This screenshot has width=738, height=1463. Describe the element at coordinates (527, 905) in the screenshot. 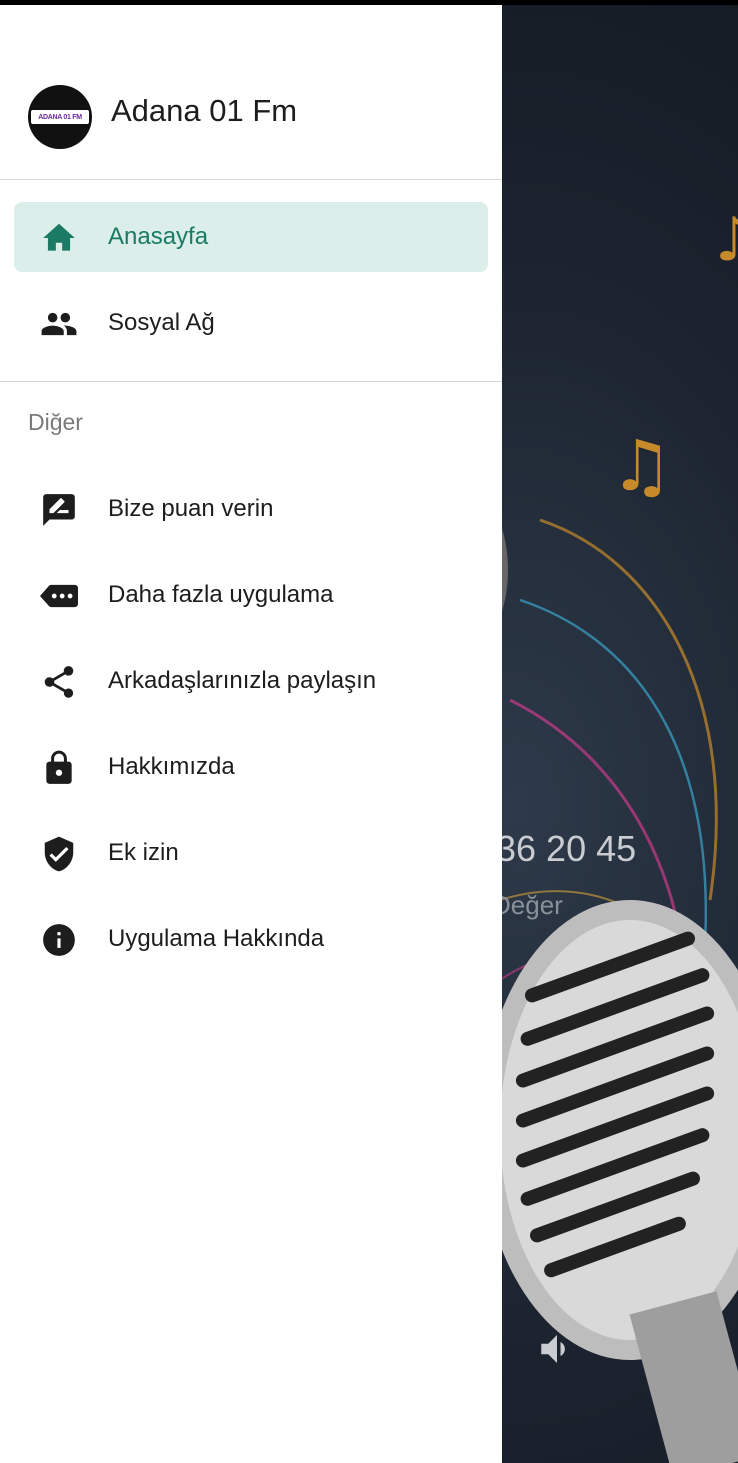

I see `background-sub-text: Değer` at that location.